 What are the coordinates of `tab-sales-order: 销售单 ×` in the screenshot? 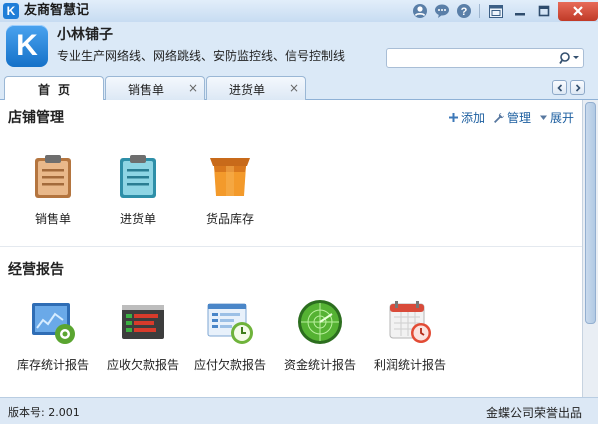 It's located at (155, 88).